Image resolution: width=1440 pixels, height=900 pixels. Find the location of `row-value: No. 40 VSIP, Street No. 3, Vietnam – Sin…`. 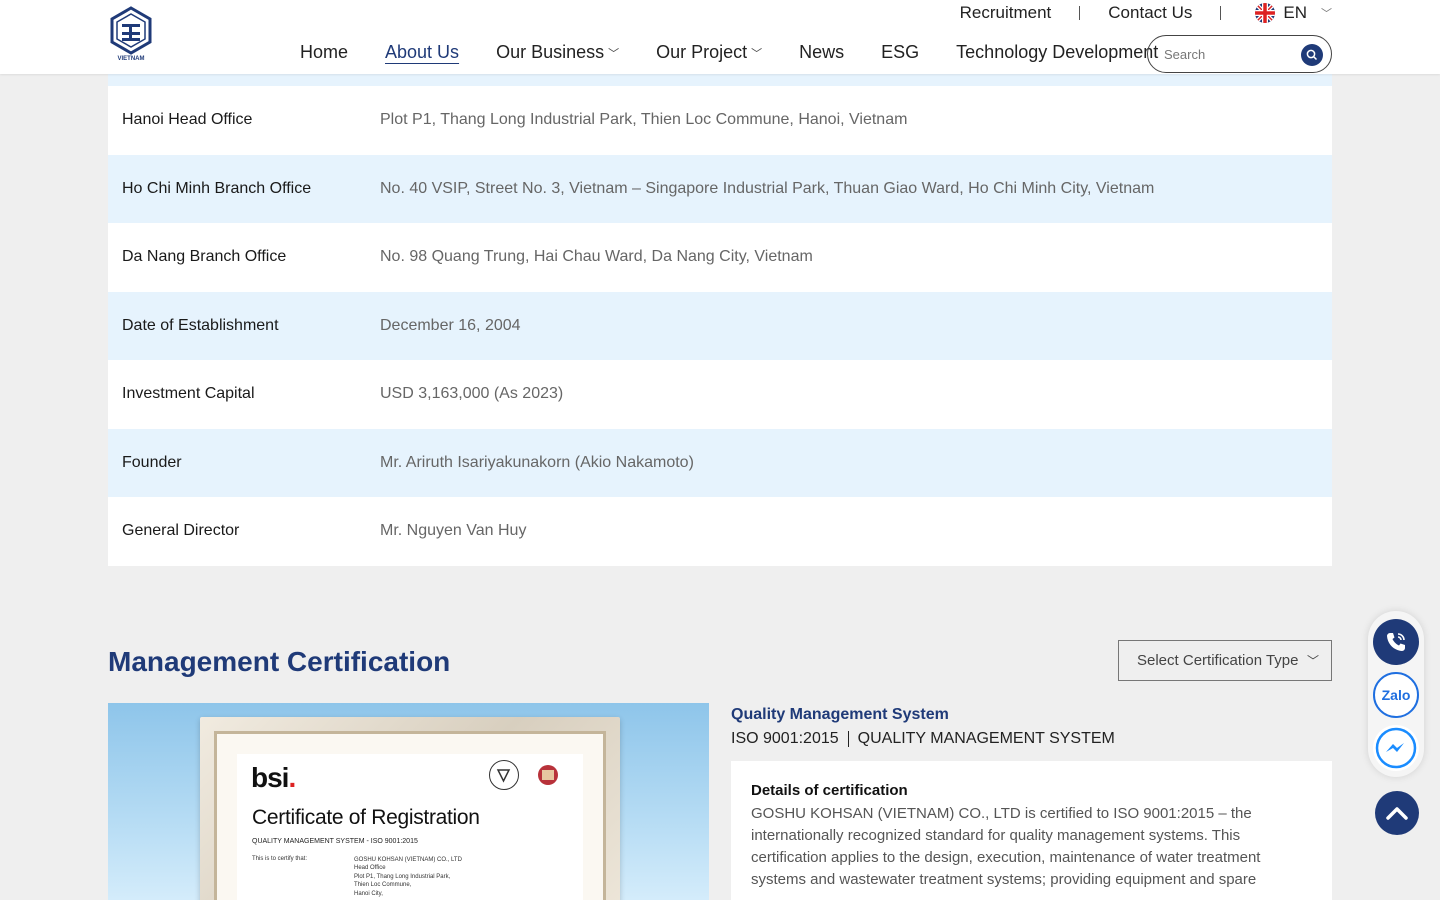

row-value: No. 40 VSIP, Street No. 3, Vietnam – Sin… is located at coordinates (767, 188).